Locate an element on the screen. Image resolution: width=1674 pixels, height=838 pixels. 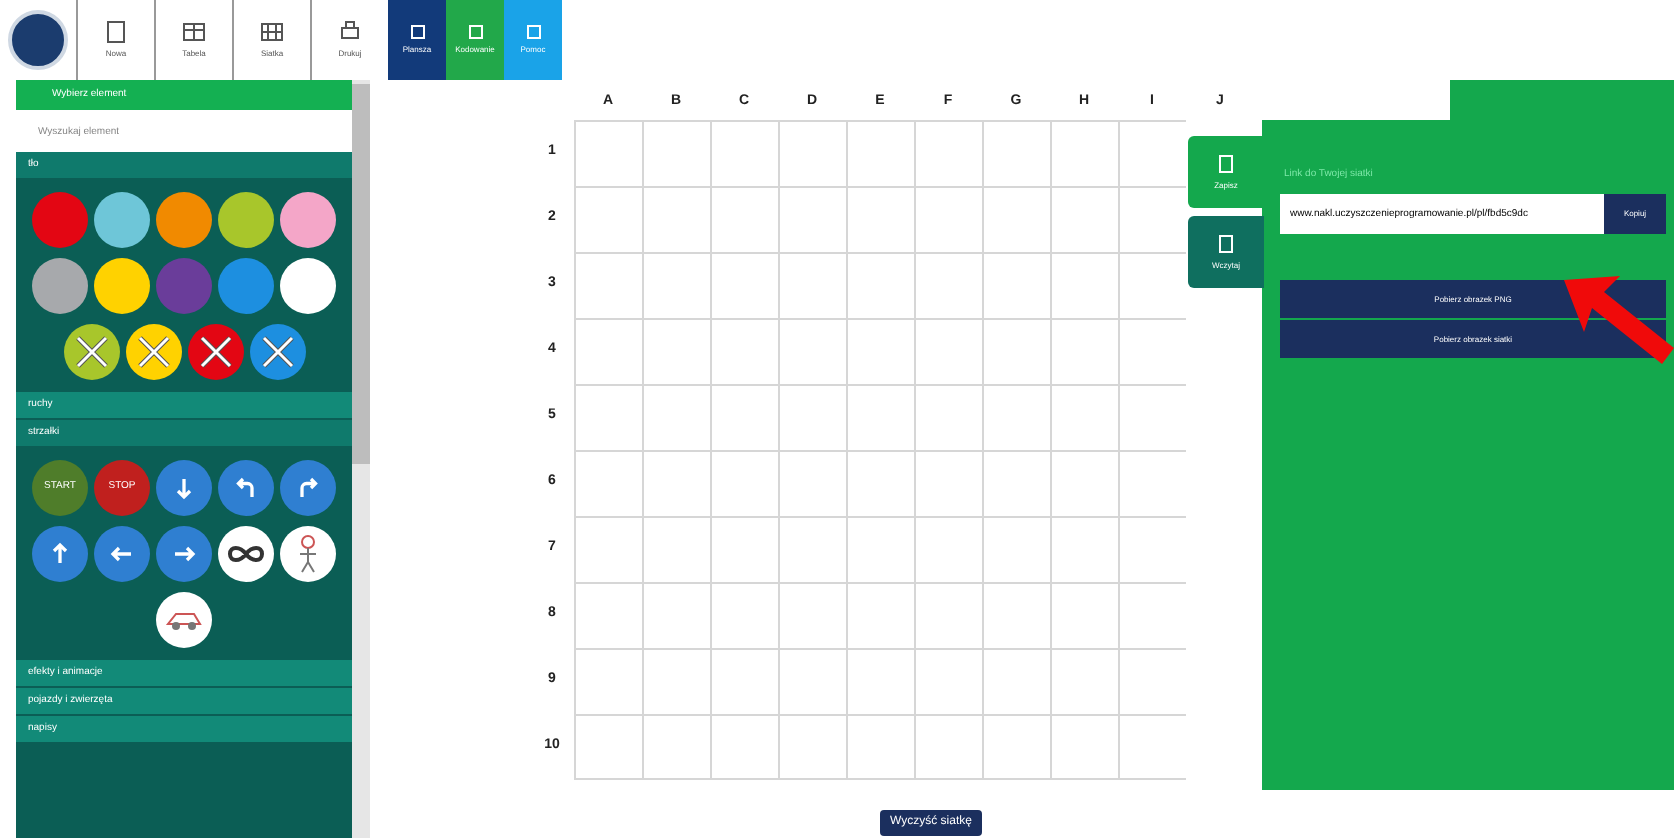
figure-button is located at coordinates (308, 554).